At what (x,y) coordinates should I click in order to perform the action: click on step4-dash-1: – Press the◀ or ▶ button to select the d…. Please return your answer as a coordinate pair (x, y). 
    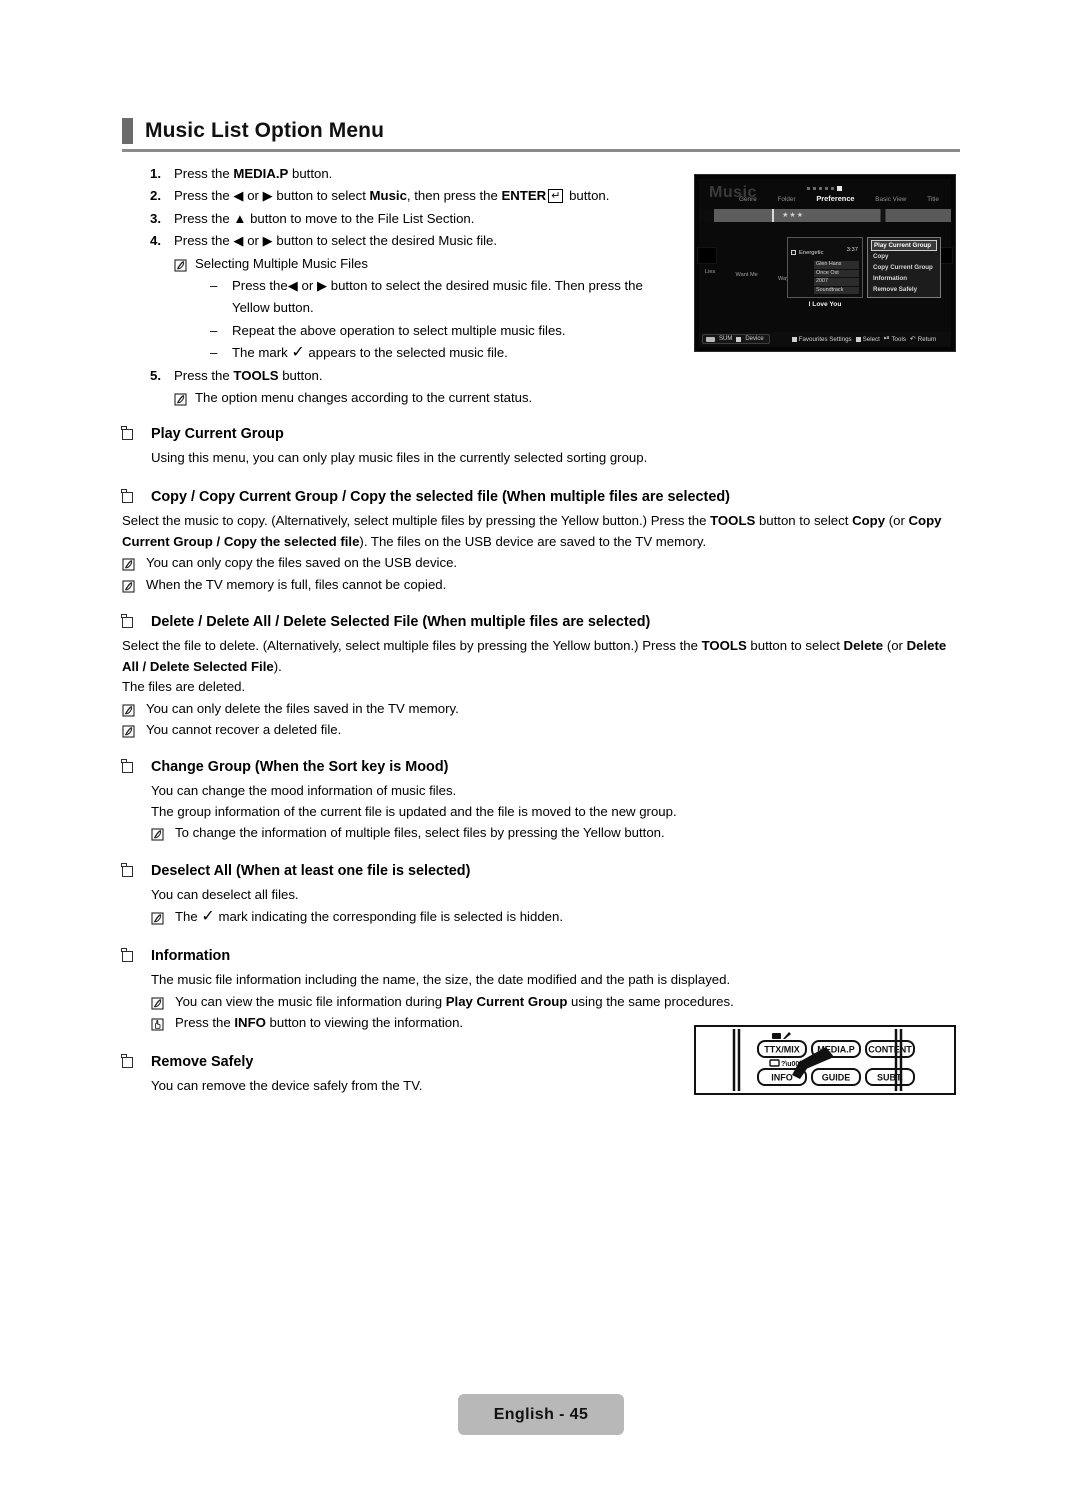
    Looking at the image, I should click on (445, 297).